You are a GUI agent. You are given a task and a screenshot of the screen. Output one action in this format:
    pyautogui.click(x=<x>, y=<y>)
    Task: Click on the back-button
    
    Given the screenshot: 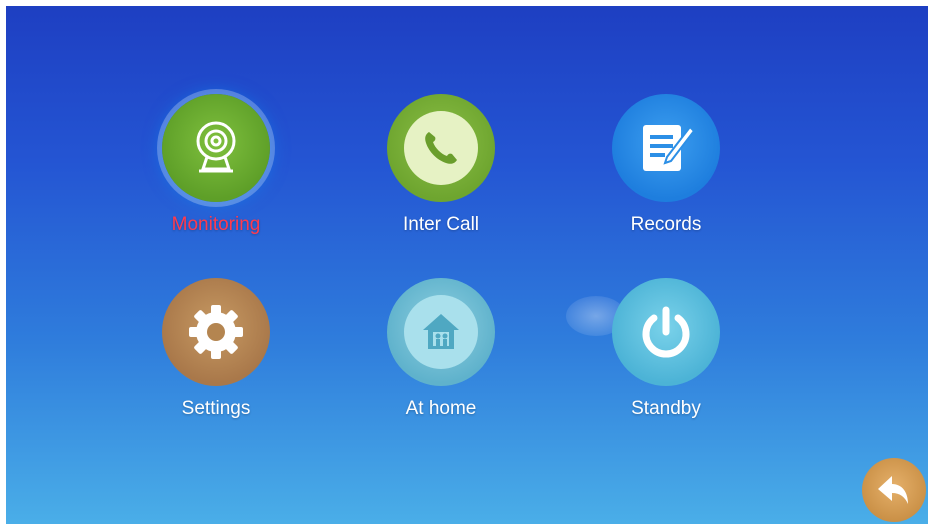 What is the action you would take?
    pyautogui.click(x=894, y=490)
    